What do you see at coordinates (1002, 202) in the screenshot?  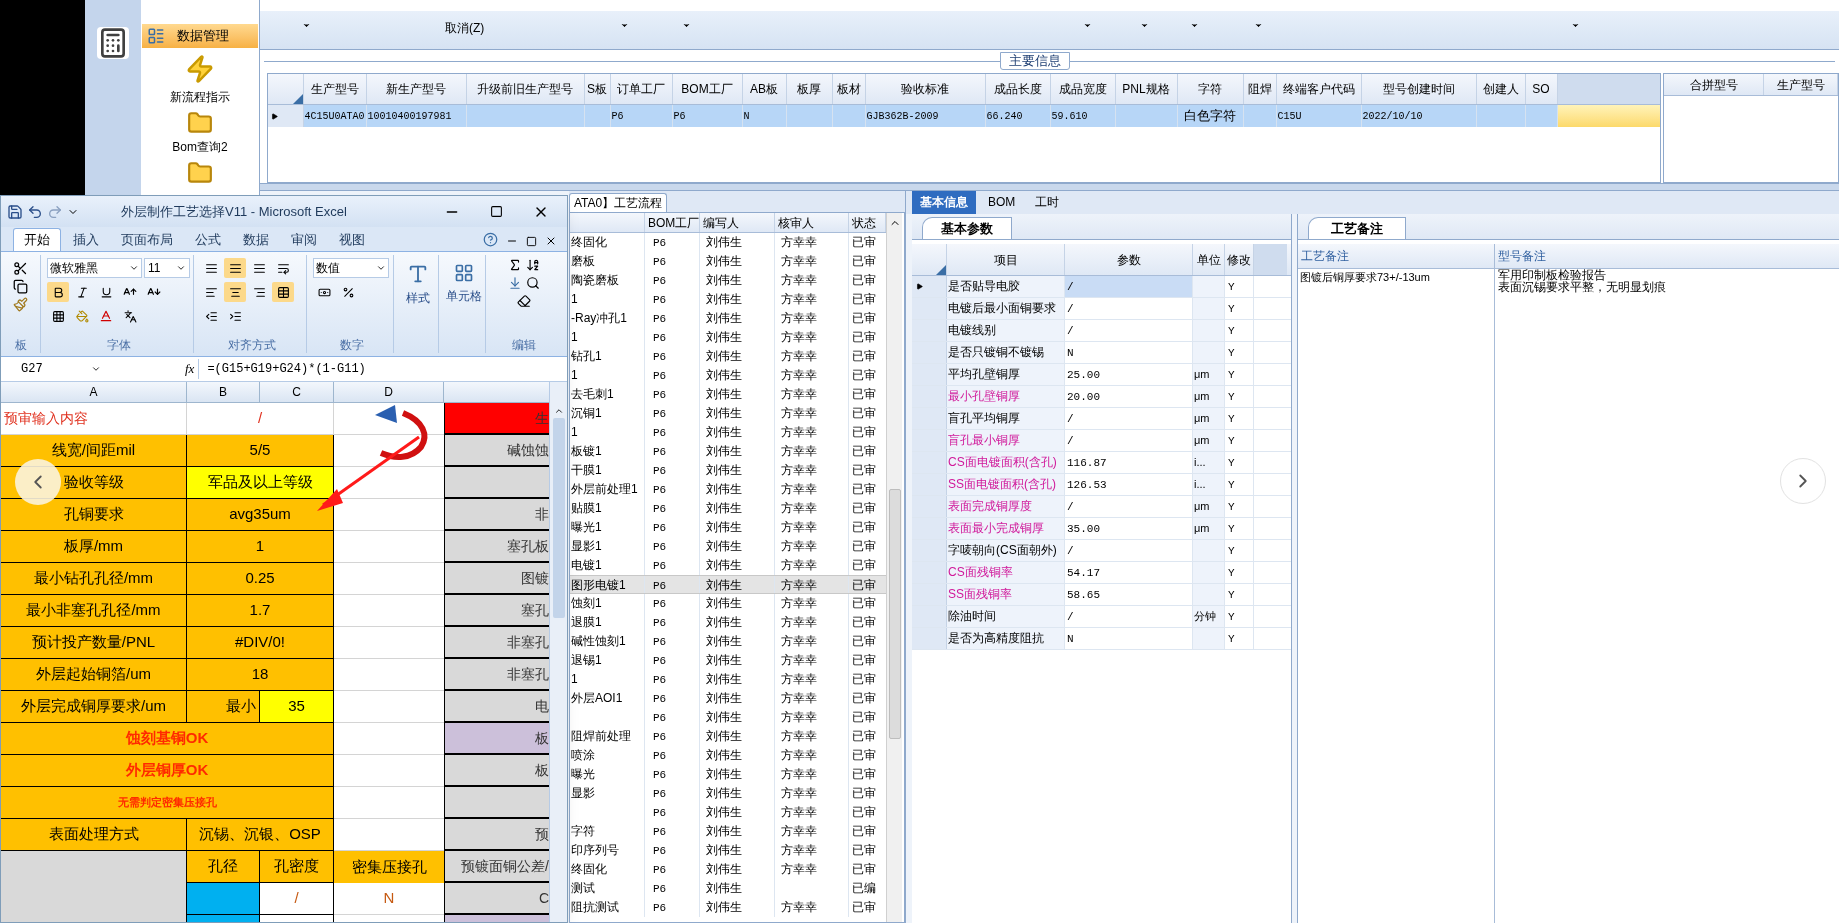 I see `tab: BOM` at bounding box center [1002, 202].